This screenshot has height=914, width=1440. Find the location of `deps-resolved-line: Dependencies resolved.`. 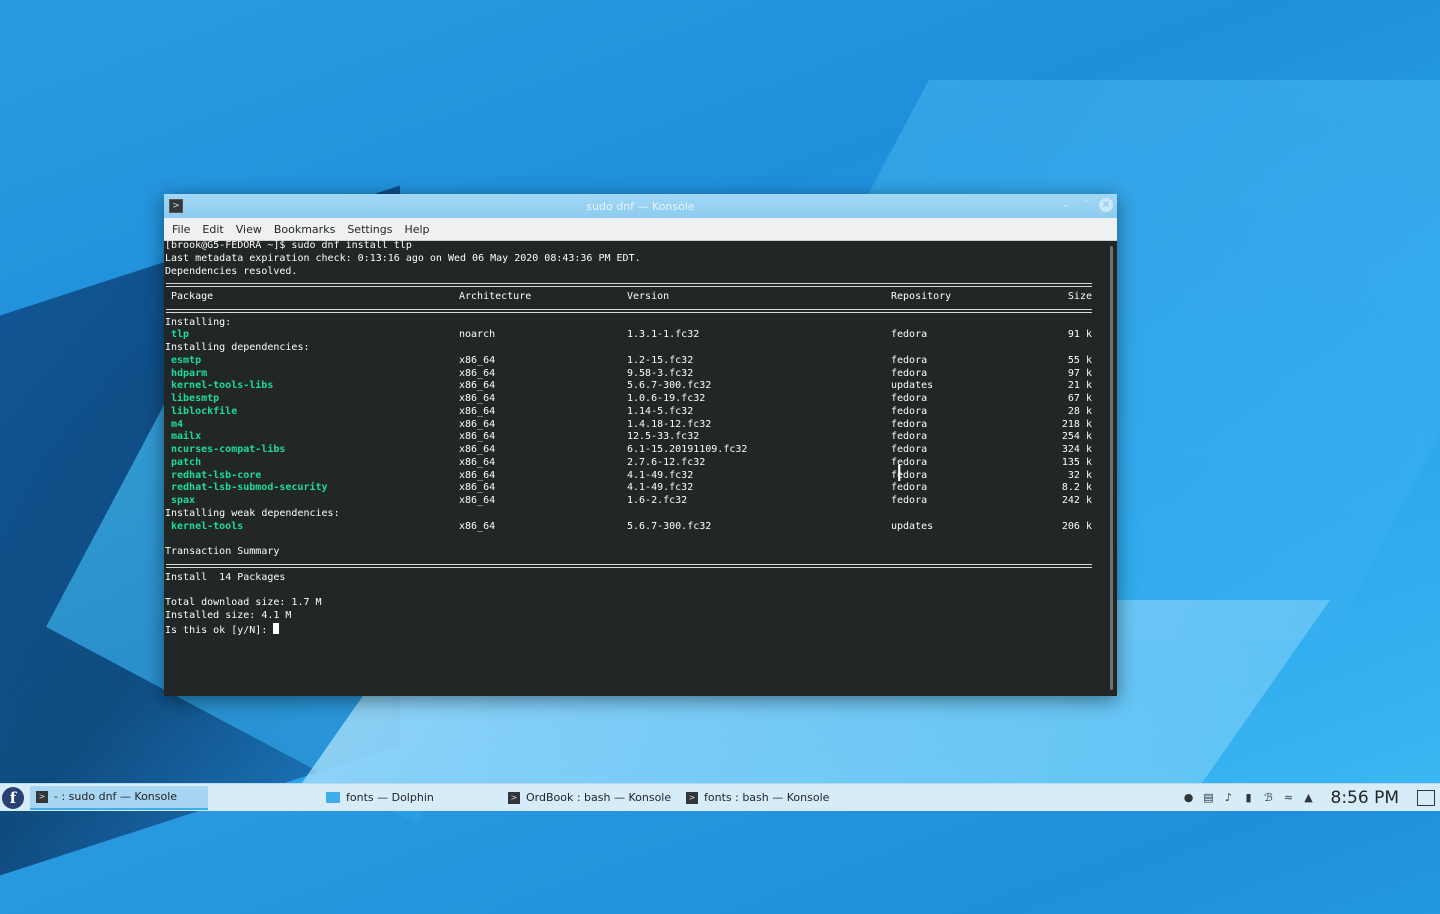

deps-resolved-line: Dependencies resolved. is located at coordinates (635, 272).